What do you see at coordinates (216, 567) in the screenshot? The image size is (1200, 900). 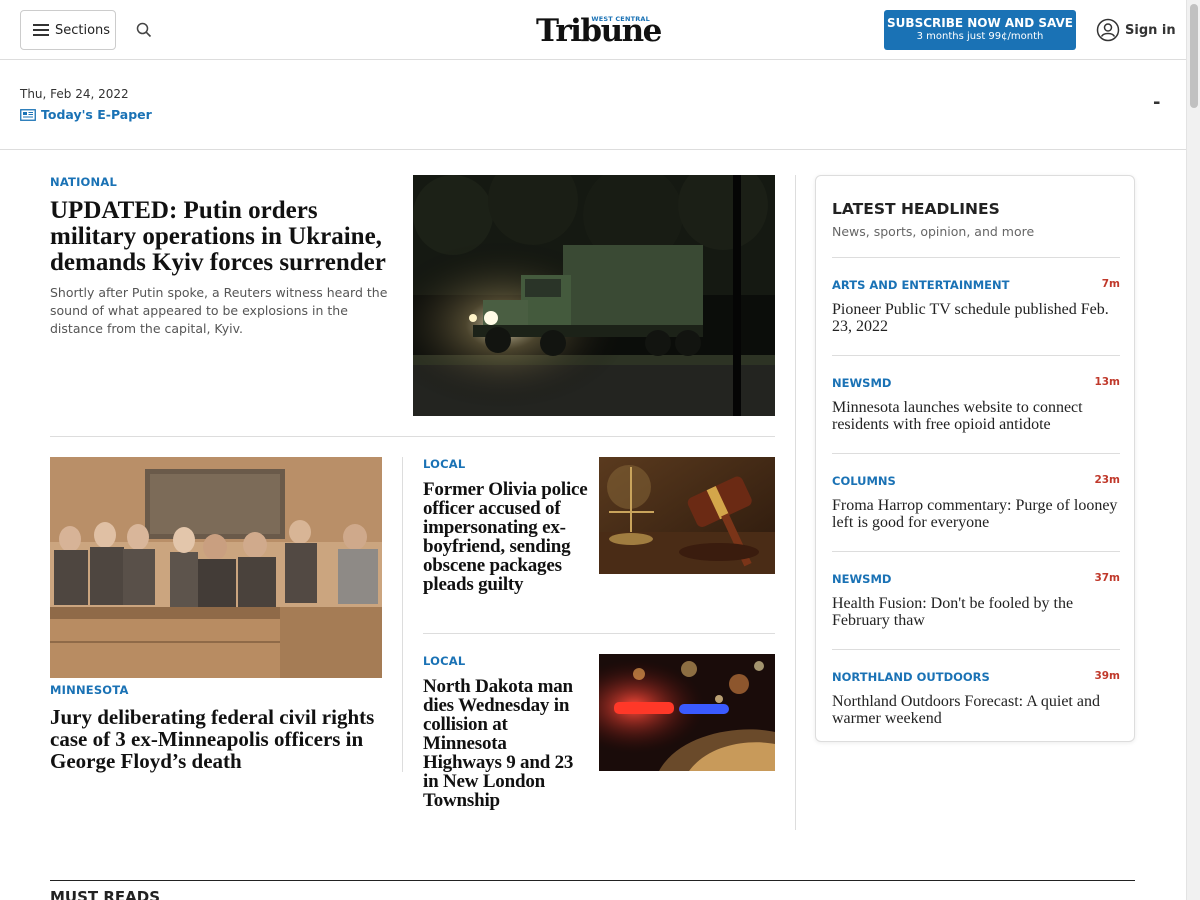 I see `courtroom-sketch-image` at bounding box center [216, 567].